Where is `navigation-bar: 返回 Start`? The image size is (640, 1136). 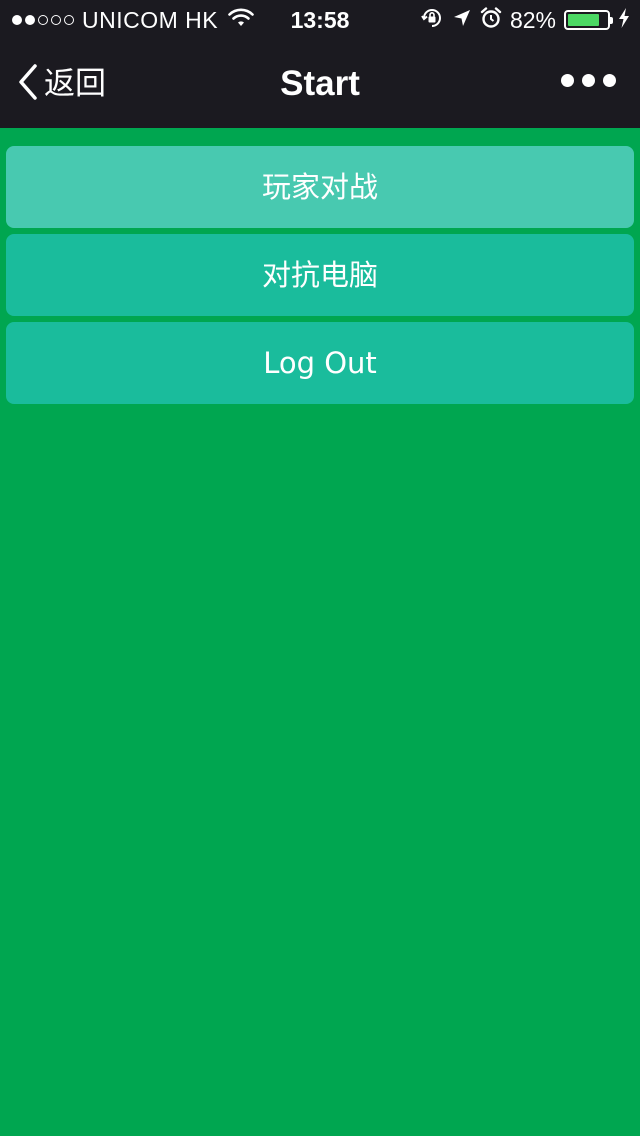
navigation-bar: 返回 Start is located at coordinates (320, 84).